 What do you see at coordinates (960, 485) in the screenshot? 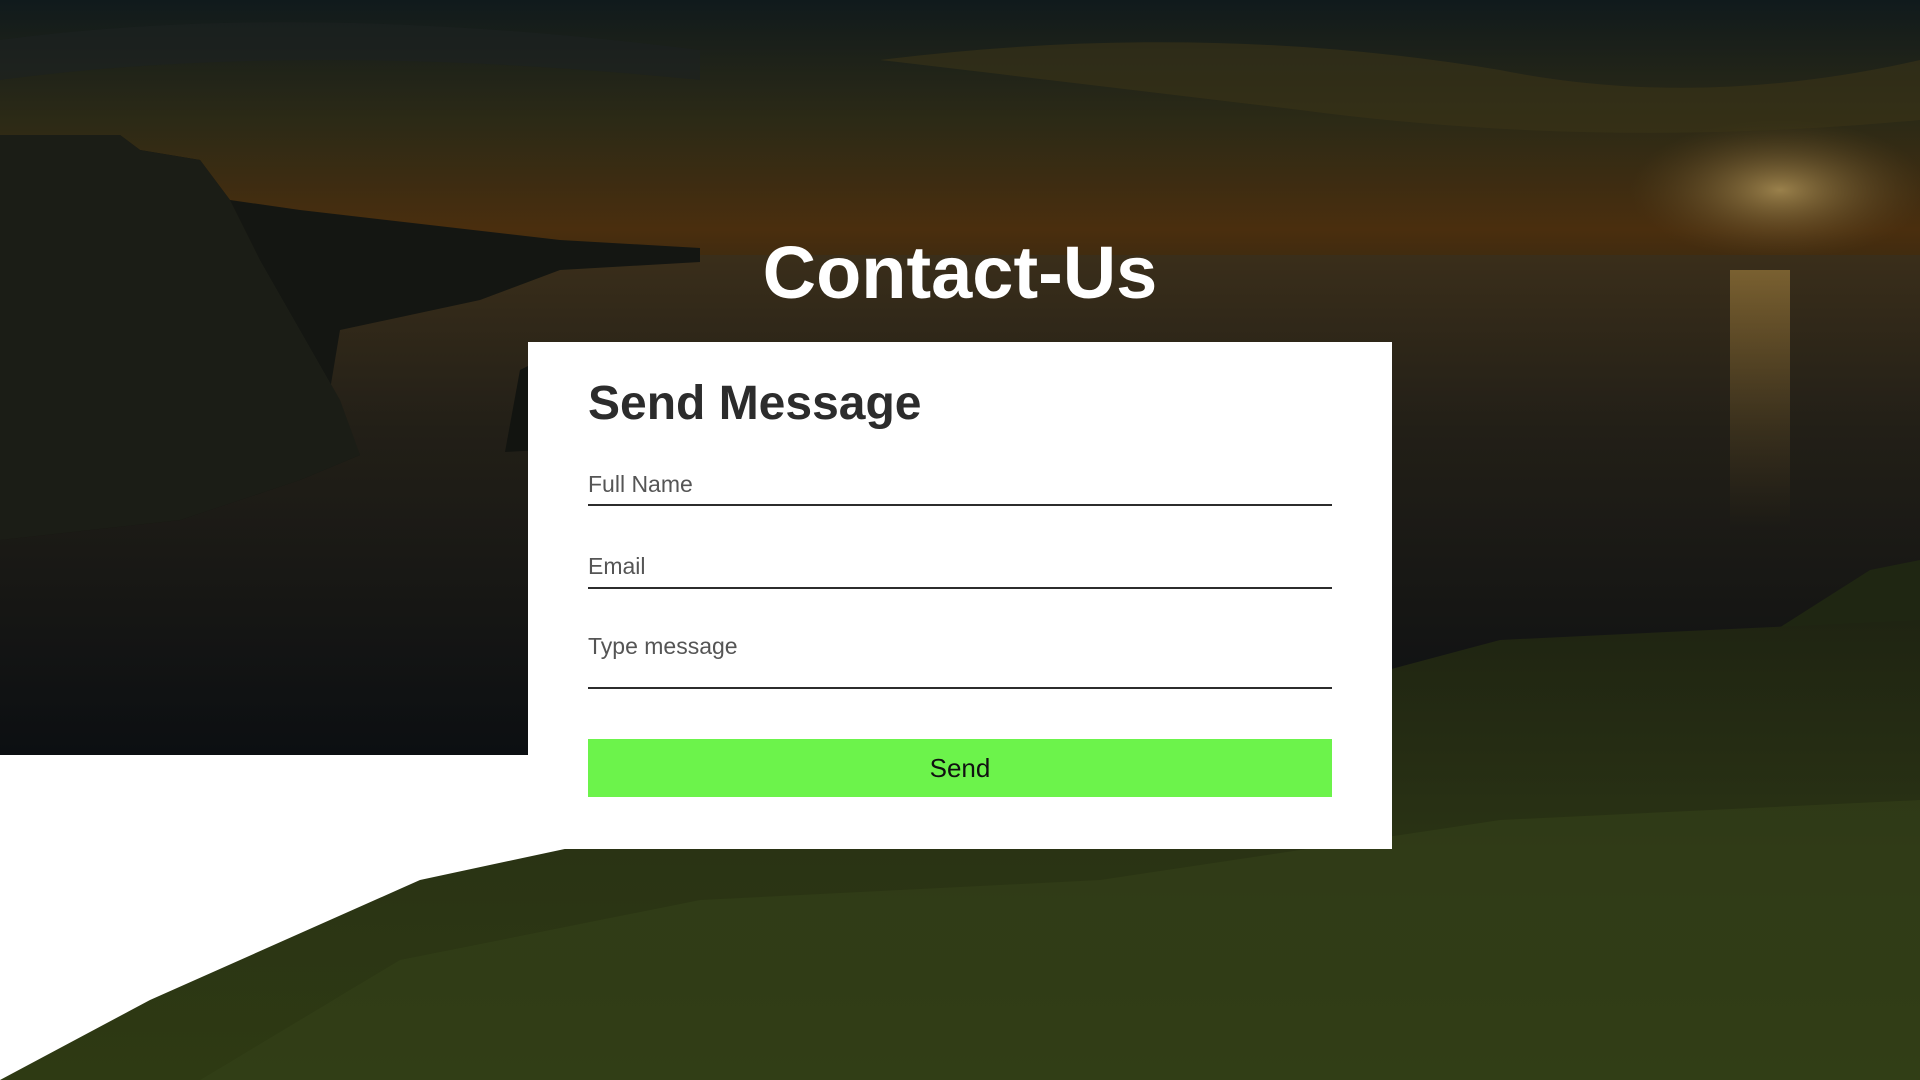
I see `full-name-input` at bounding box center [960, 485].